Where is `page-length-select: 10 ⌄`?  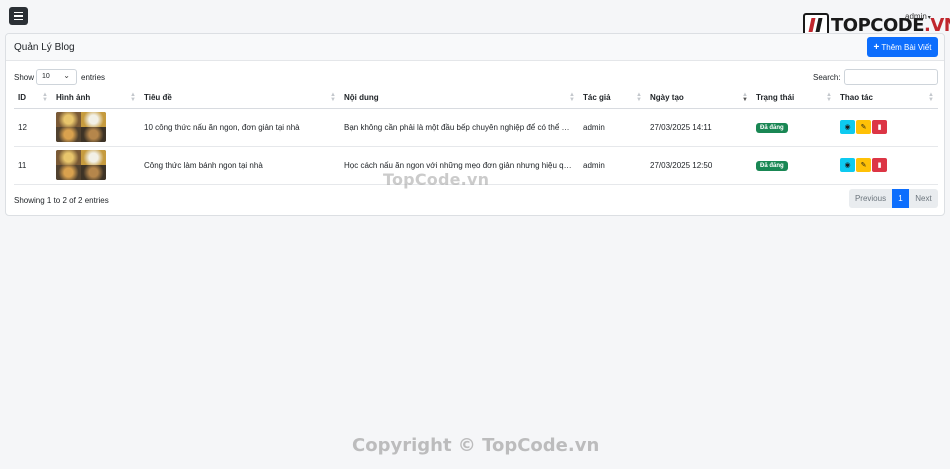
page-length-select: 10 ⌄ is located at coordinates (56, 77).